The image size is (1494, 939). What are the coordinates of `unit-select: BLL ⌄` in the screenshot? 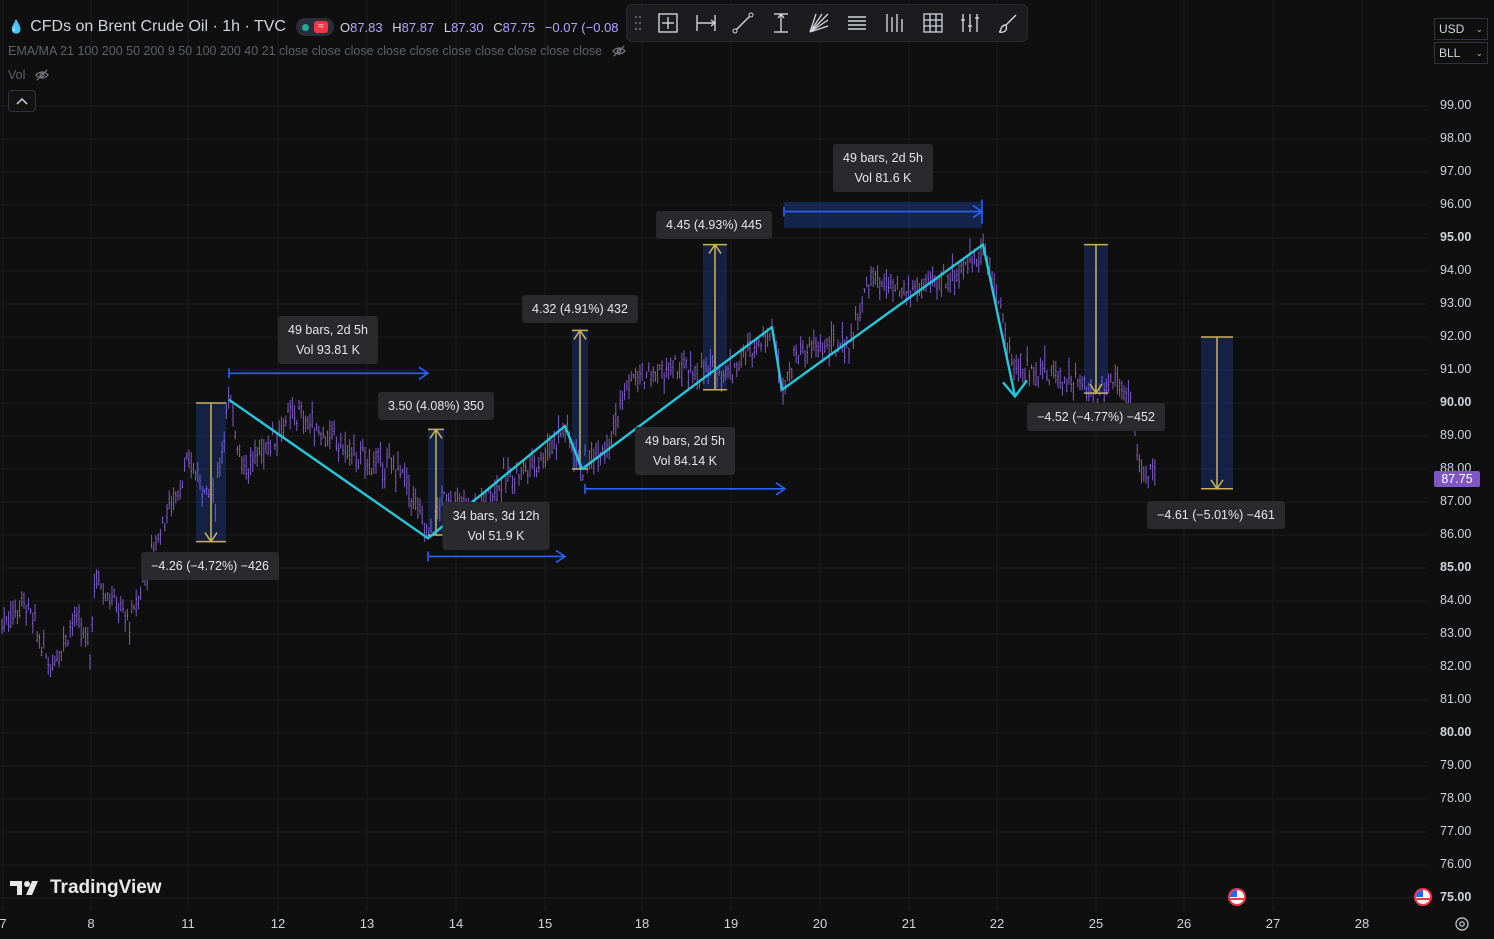 It's located at (1461, 53).